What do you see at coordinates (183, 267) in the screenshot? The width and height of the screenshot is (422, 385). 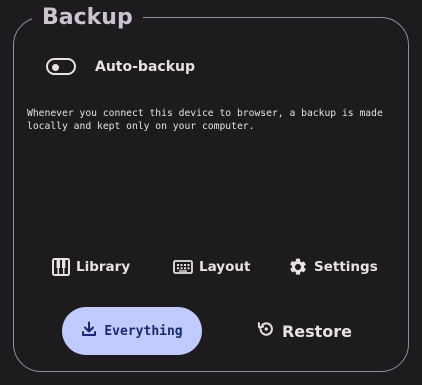 I see `keyboard-icon` at bounding box center [183, 267].